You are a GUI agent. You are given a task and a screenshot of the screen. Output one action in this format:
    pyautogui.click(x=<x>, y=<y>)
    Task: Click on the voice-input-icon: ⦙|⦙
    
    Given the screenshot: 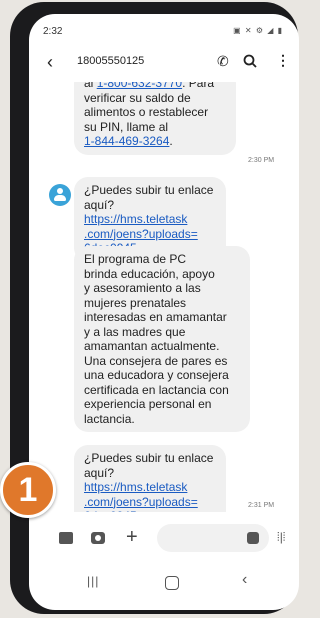 What is the action you would take?
    pyautogui.click(x=281, y=537)
    